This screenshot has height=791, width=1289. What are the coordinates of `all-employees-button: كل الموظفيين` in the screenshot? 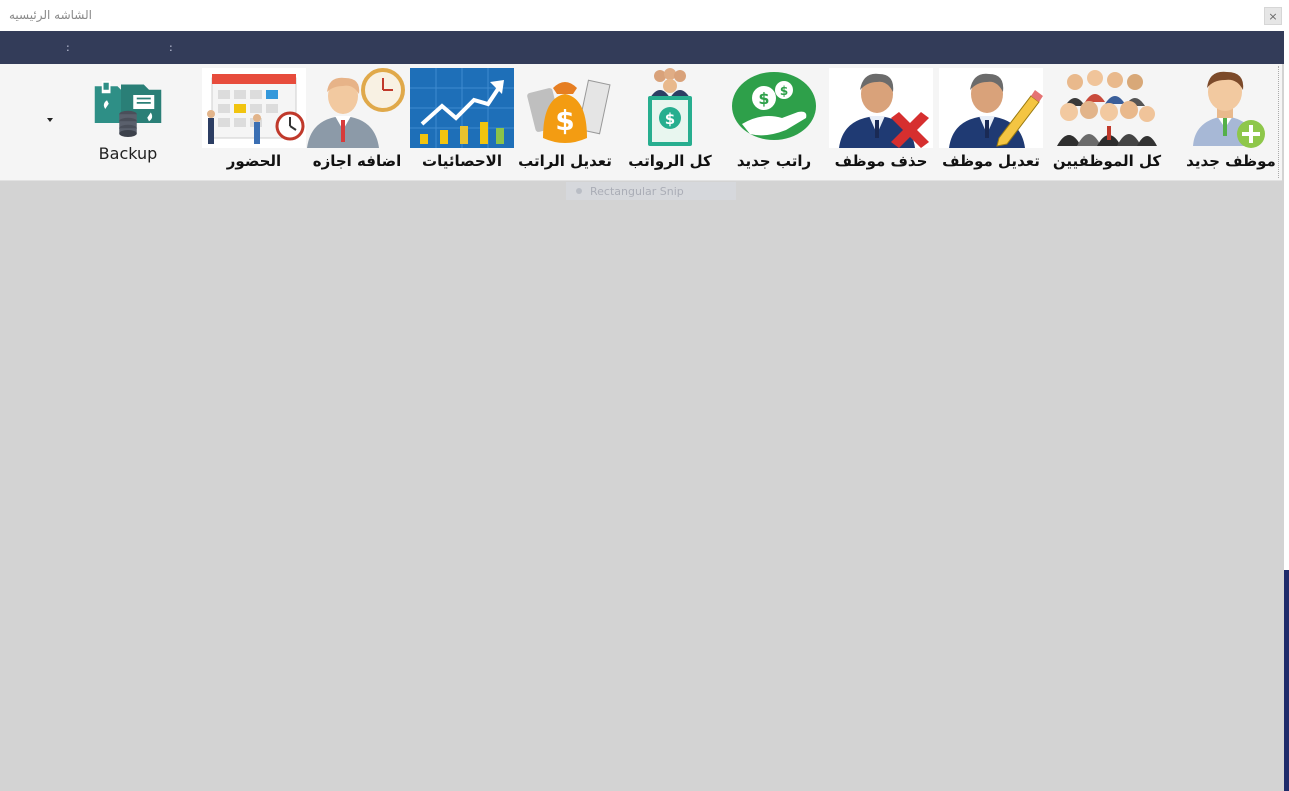 It's located at (1107, 123).